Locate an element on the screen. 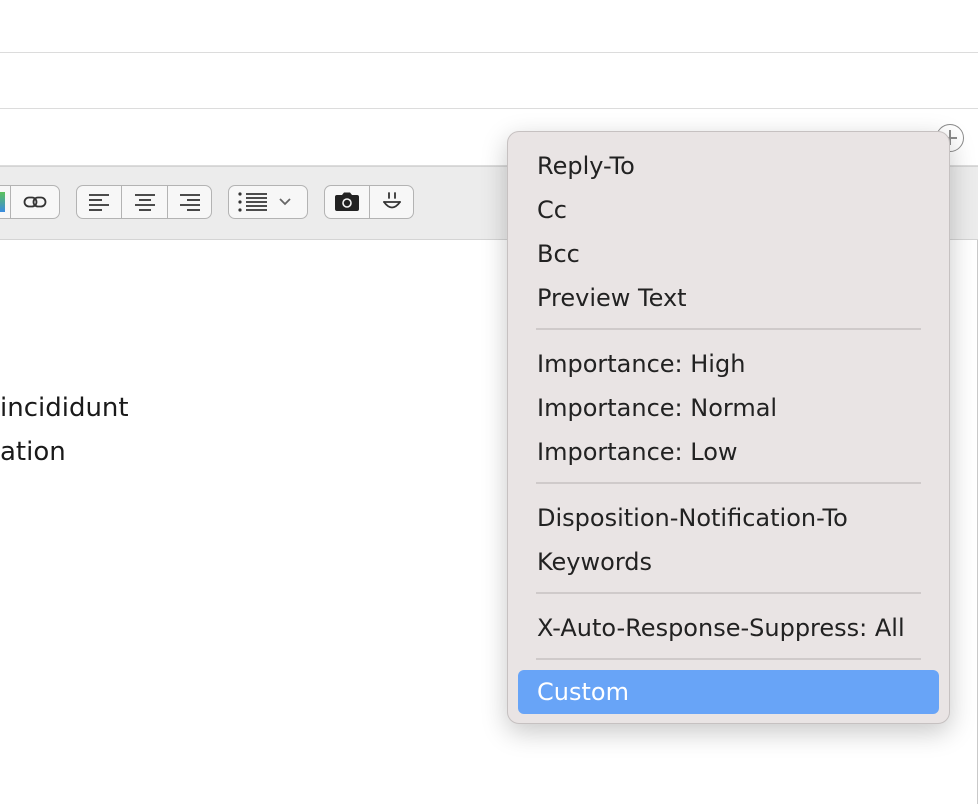 This screenshot has height=804, width=980. emoji-button is located at coordinates (391, 202).